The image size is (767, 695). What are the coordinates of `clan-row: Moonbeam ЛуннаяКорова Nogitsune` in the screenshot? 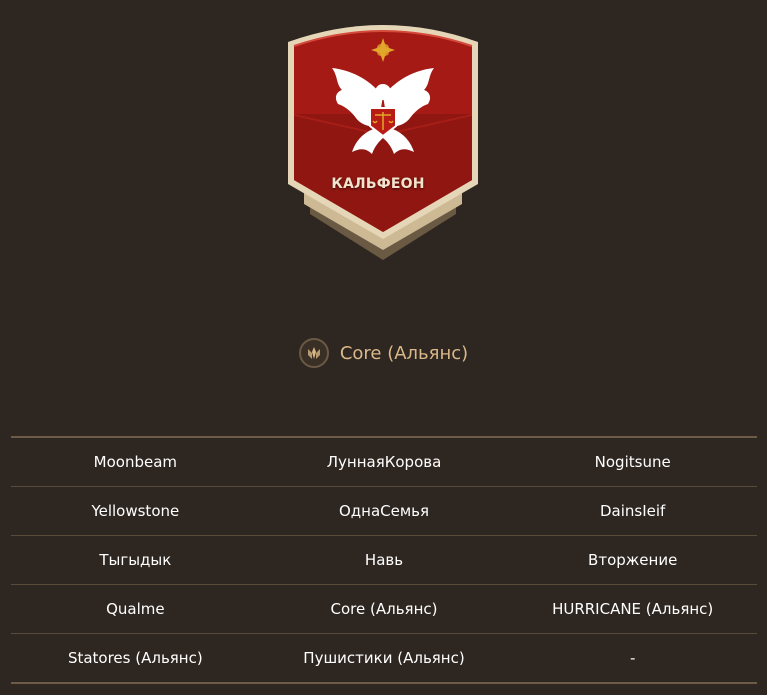 It's located at (384, 462).